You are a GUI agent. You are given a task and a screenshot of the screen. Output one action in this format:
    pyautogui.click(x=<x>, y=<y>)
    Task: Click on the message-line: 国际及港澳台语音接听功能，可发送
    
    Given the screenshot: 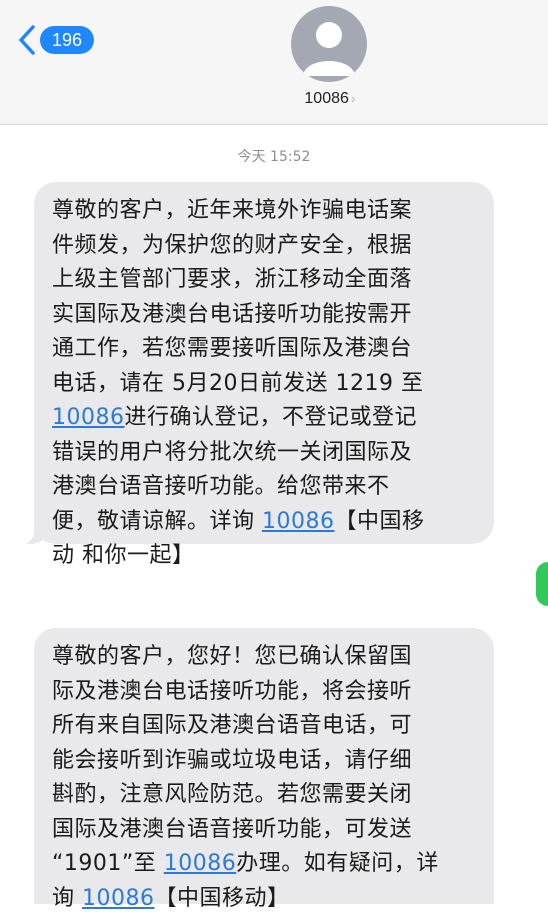 What is the action you would take?
    pyautogui.click(x=267, y=830)
    